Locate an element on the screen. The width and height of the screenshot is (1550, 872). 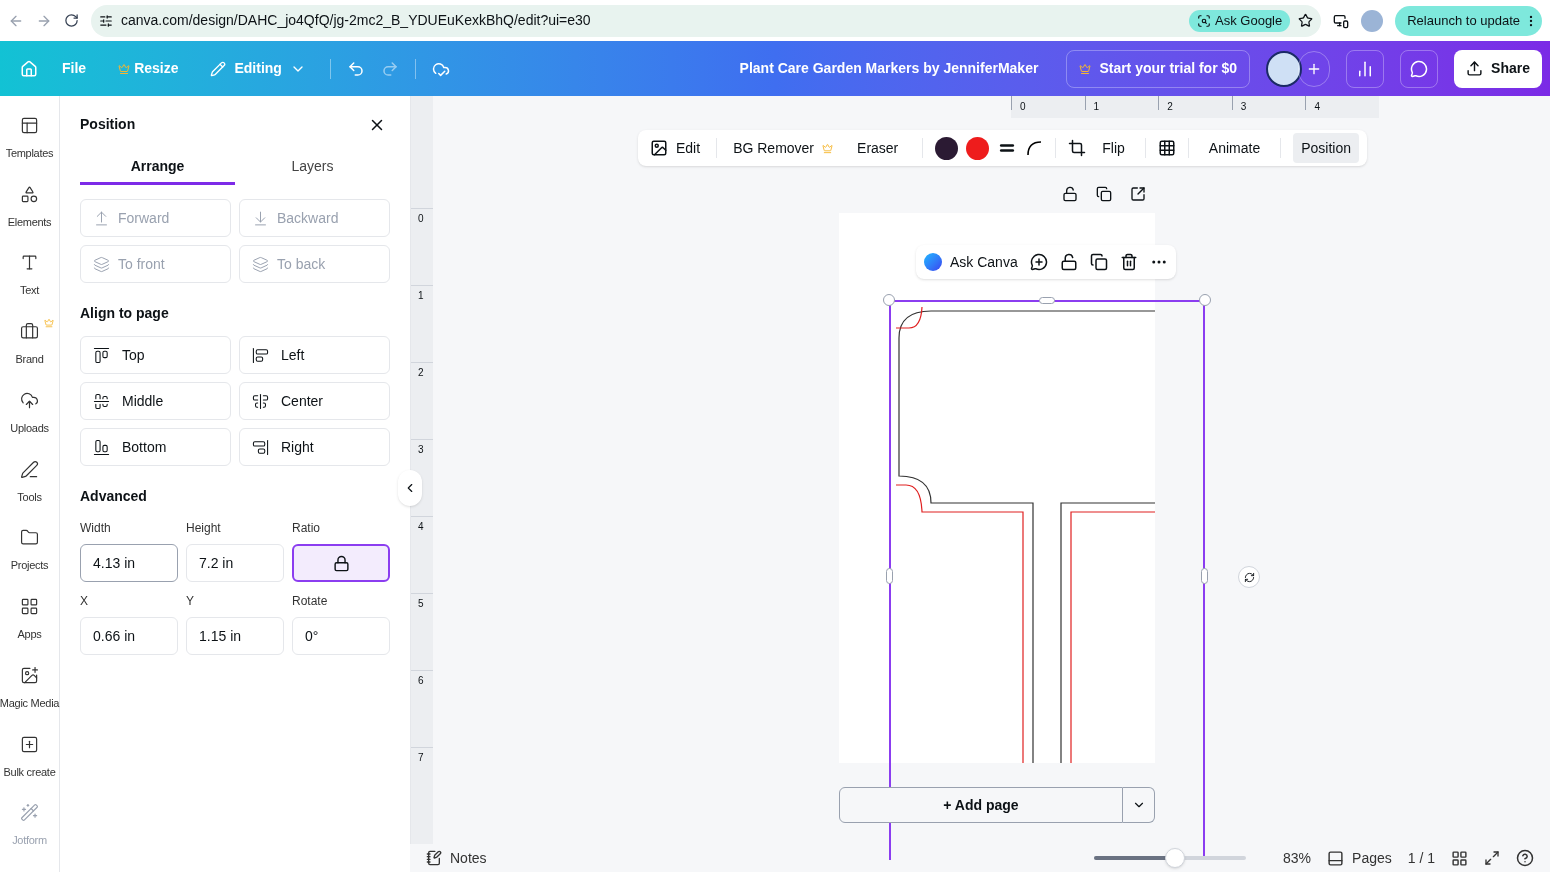
add-page-button: + Add page is located at coordinates (981, 805).